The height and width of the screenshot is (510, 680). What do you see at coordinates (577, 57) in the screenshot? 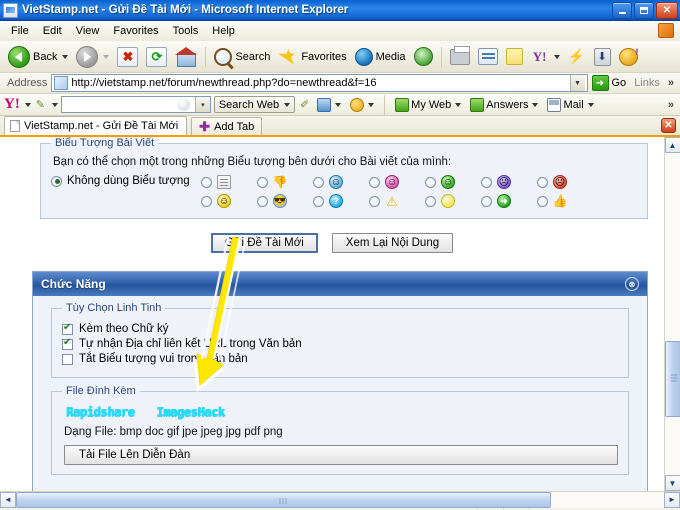
I see `messenger-button: ⚡` at bounding box center [577, 57].